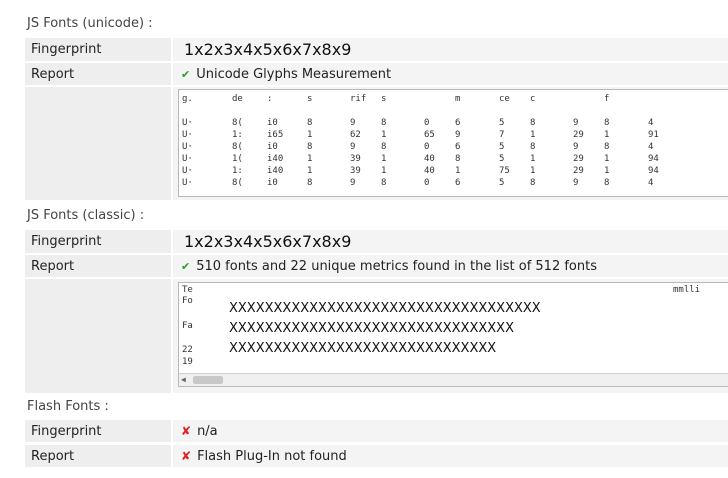 The height and width of the screenshot is (478, 728). What do you see at coordinates (208, 380) in the screenshot?
I see `scrollbar-thumb` at bounding box center [208, 380].